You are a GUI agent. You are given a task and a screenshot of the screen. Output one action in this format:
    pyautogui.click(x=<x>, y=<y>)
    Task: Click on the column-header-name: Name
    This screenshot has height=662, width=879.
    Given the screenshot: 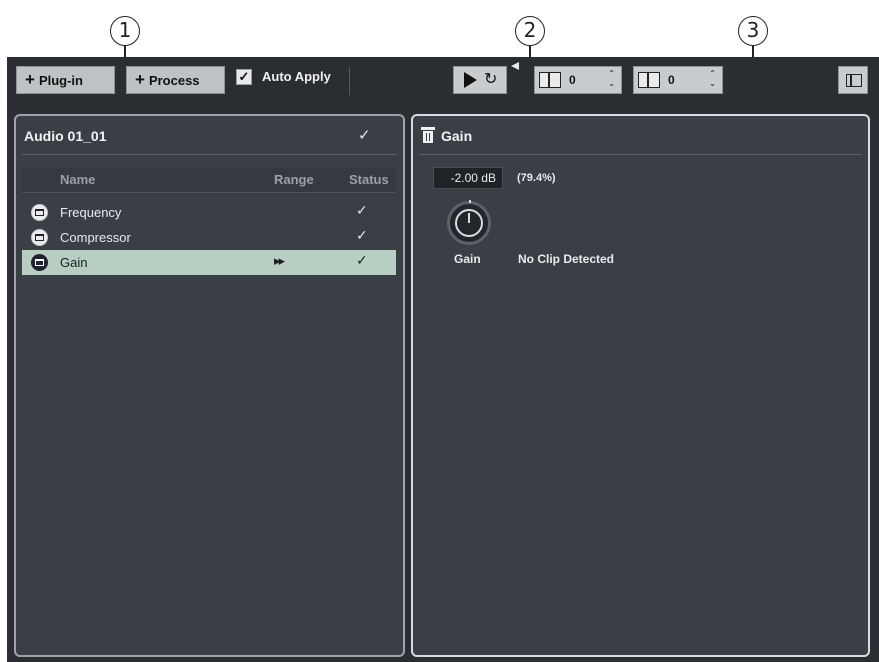 What is the action you would take?
    pyautogui.click(x=78, y=179)
    